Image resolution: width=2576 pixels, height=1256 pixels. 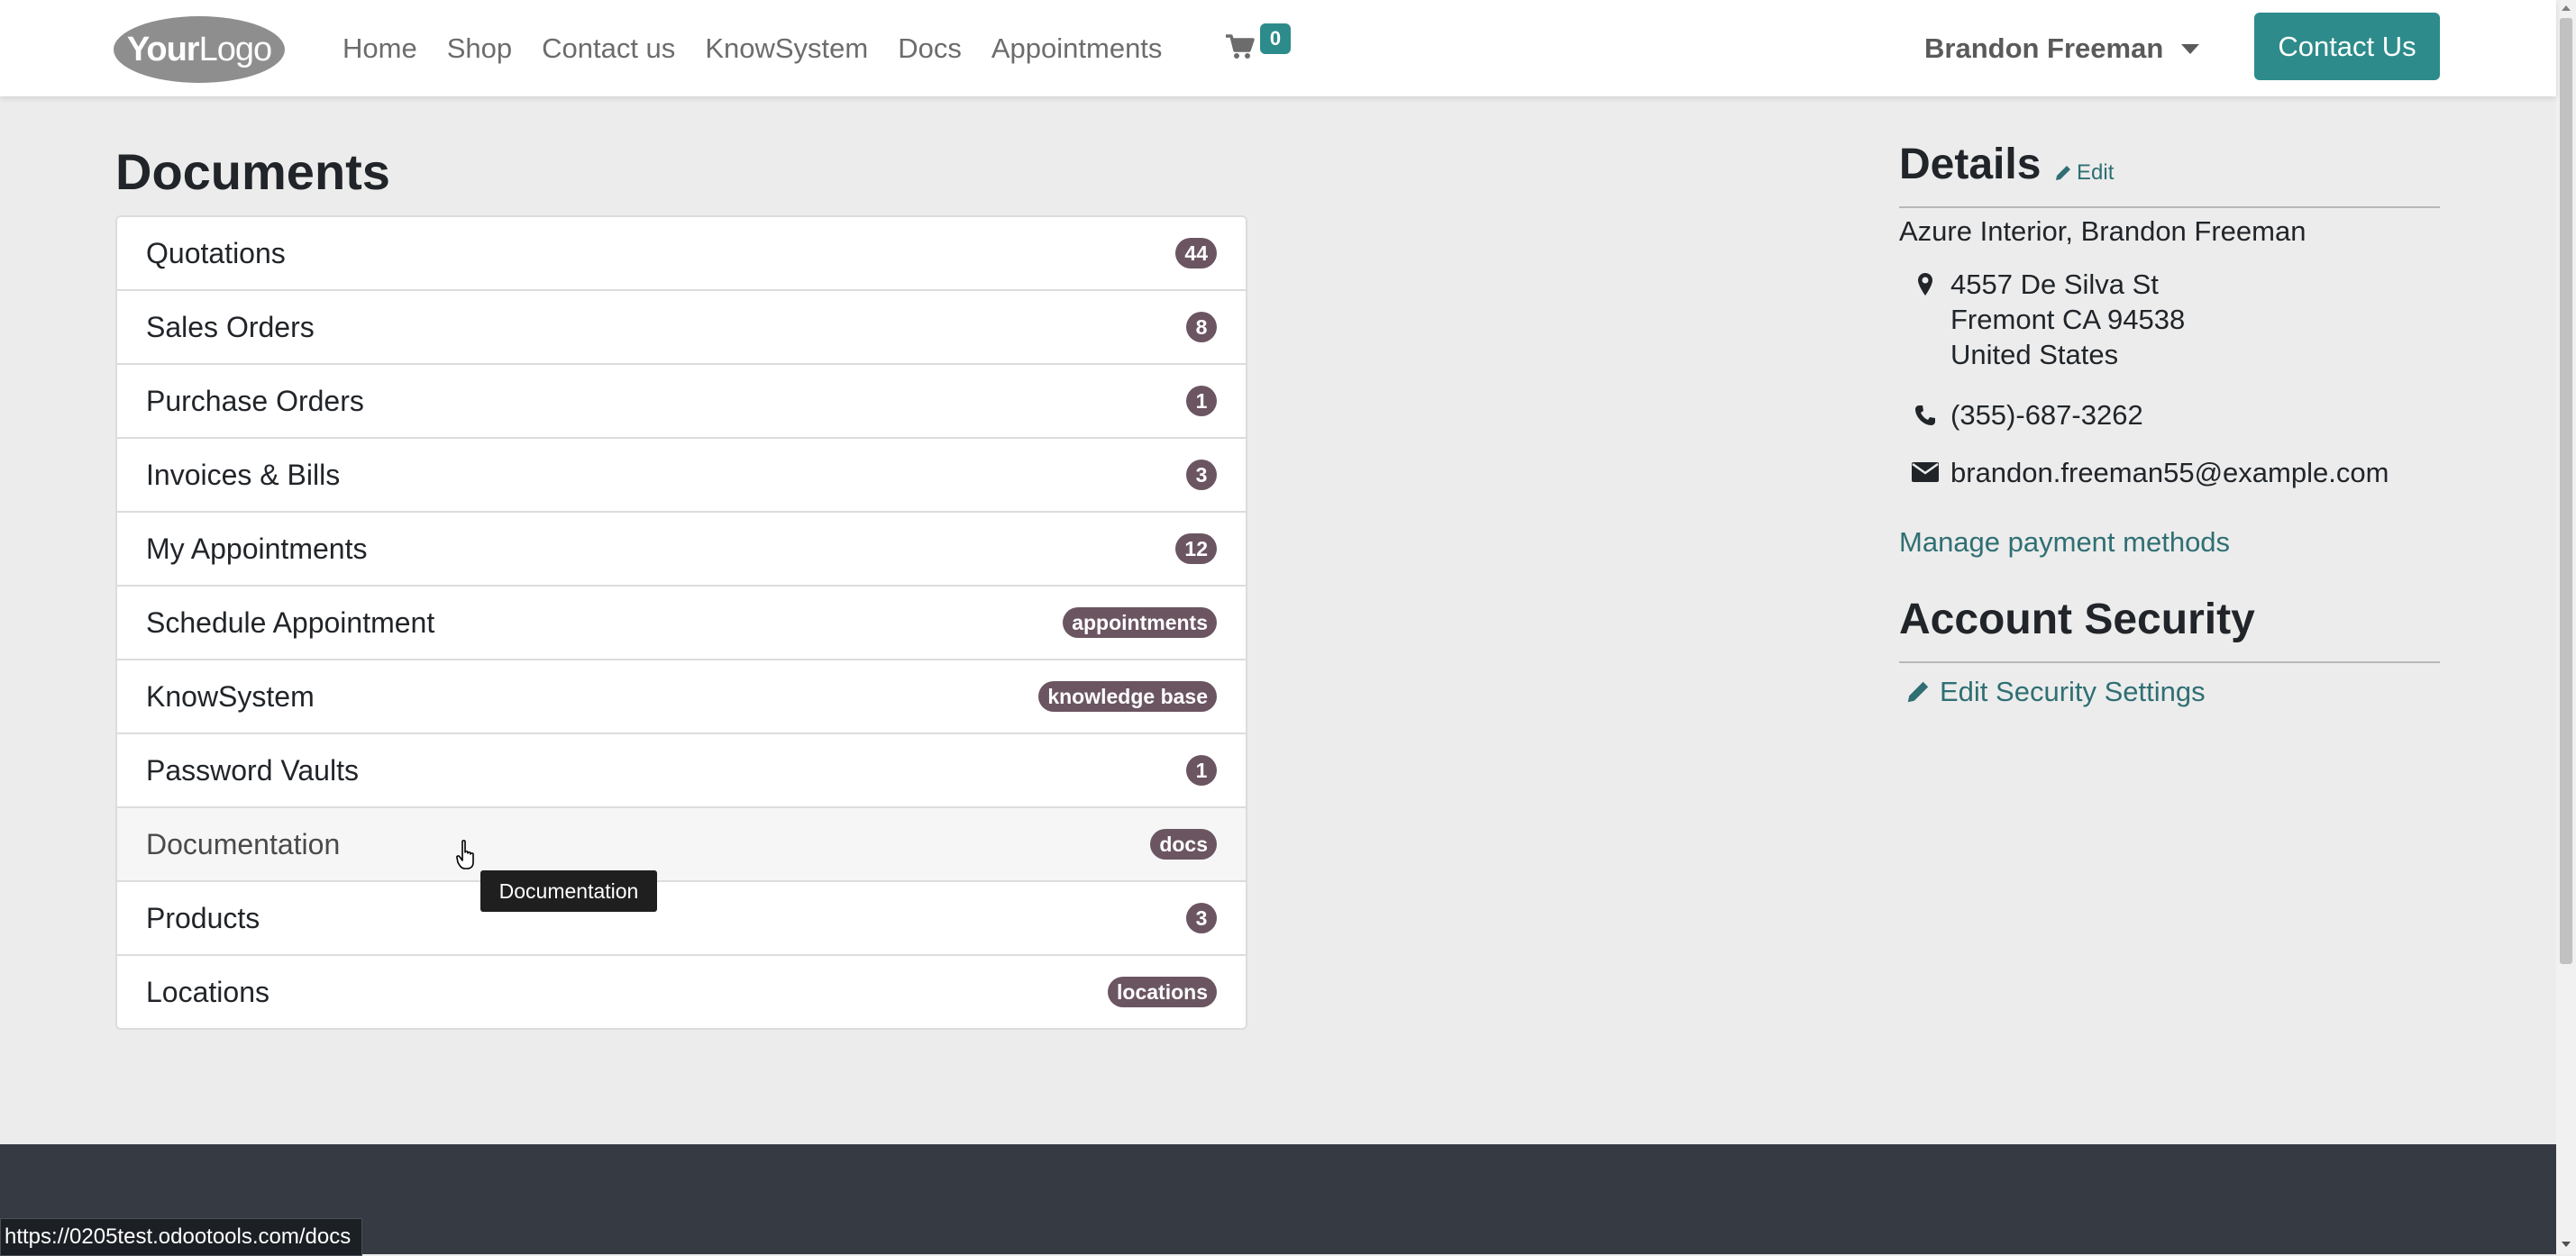 I want to click on doc-item-schedule-appointment: Schedule Appointment appointments, so click(x=681, y=623).